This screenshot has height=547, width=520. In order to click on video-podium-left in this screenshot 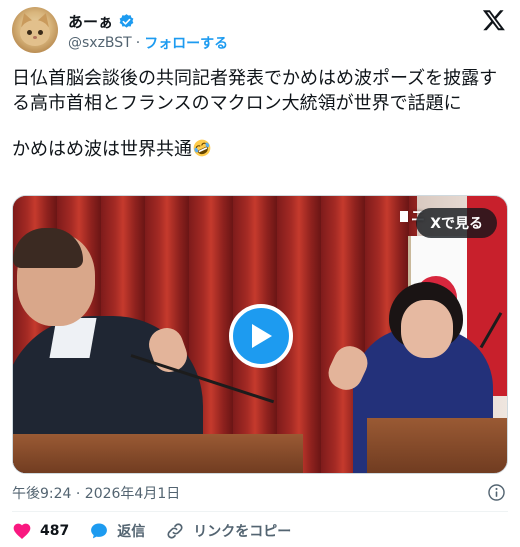, I will do `click(158, 453)`.